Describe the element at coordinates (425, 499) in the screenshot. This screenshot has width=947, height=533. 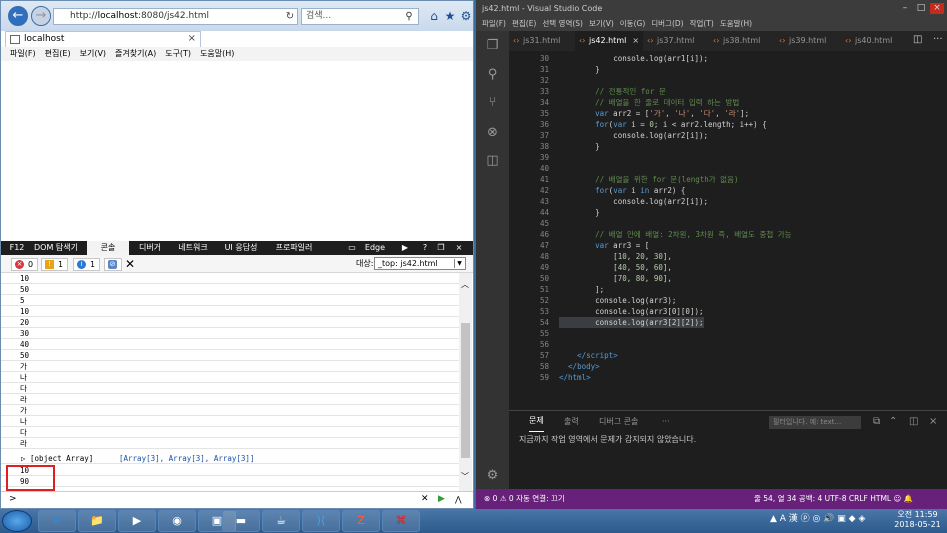
I see `clear-input-icon: ✕` at that location.